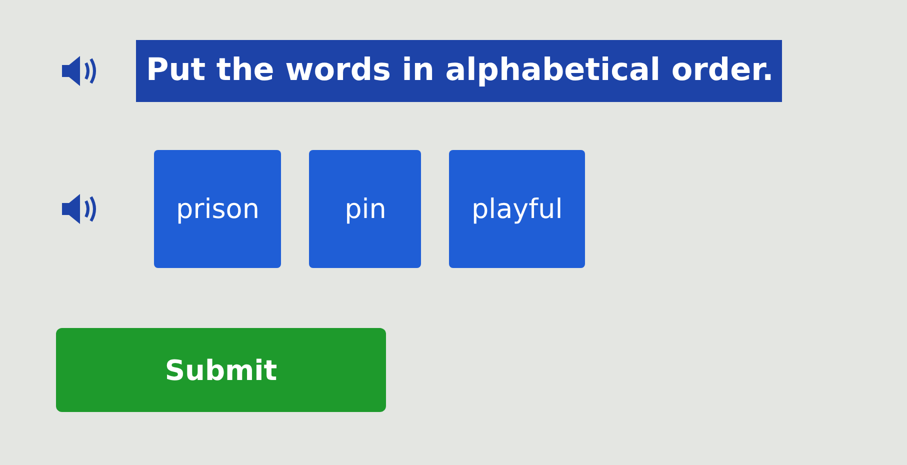 Image resolution: width=907 pixels, height=465 pixels. Describe the element at coordinates (221, 370) in the screenshot. I see `submit-button: Submit` at that location.